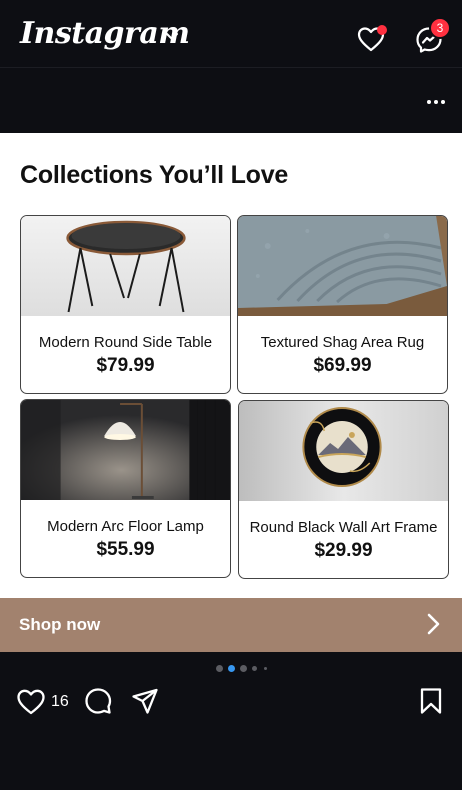  Describe the element at coordinates (125, 342) in the screenshot. I see `product-name: Modern Round Side Table` at that location.